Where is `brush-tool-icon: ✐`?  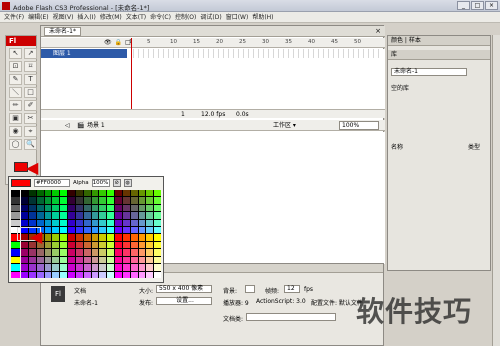
brush-tool-icon: ✐ is located at coordinates (30, 105).